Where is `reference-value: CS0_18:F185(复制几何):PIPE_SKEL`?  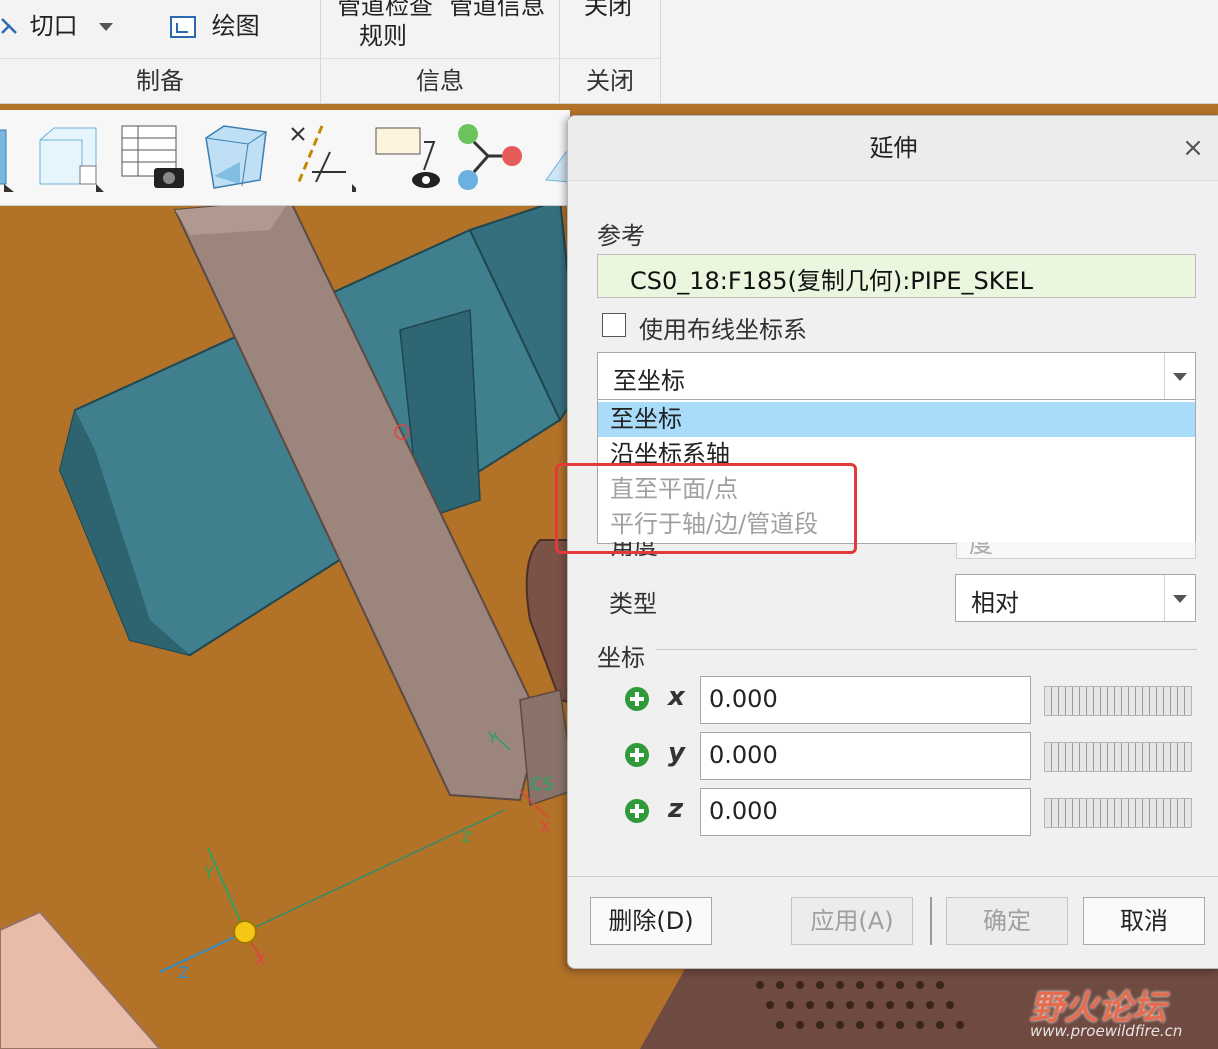
reference-value: CS0_18:F185(复制几何):PIPE_SKEL is located at coordinates (832, 281).